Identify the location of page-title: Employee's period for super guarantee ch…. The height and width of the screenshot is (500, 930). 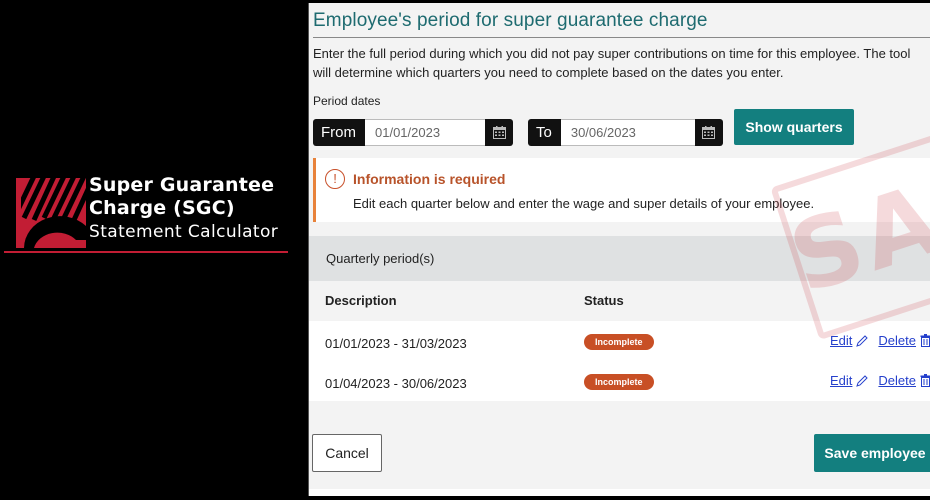
(510, 20).